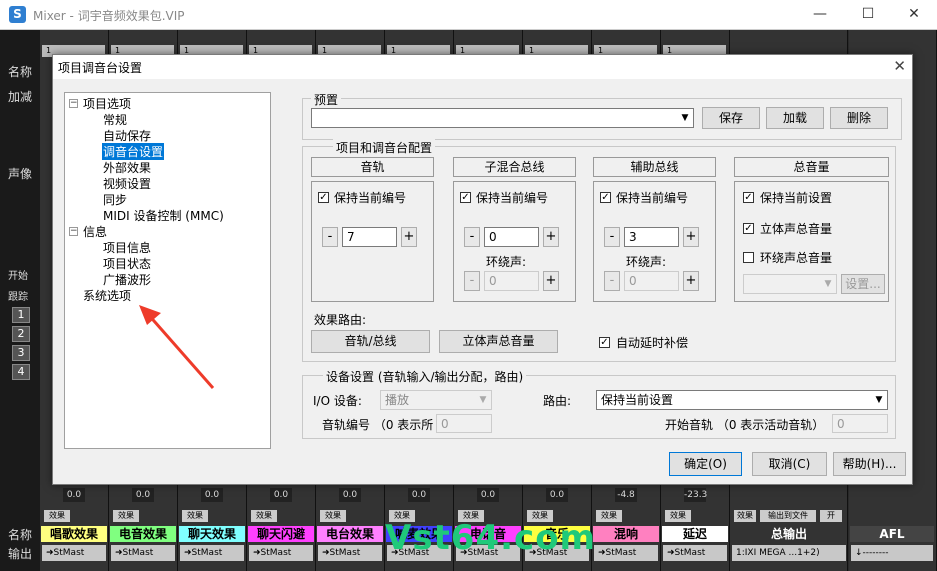  I want to click on tree-info: 信息, so click(95, 231).